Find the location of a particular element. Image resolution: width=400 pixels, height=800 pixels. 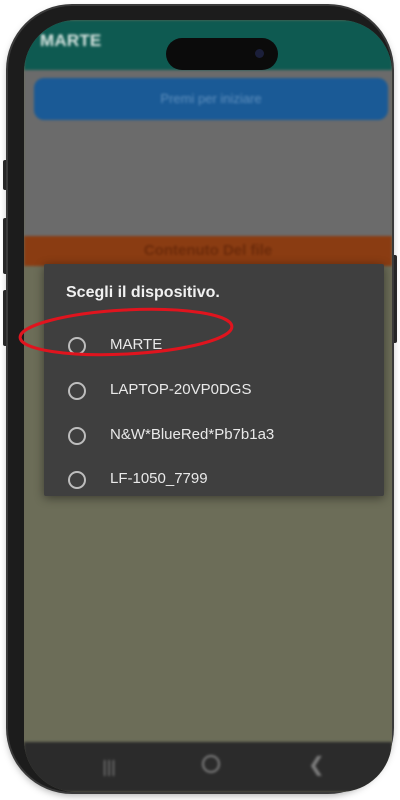

back-icon: ❮ is located at coordinates (316, 764).